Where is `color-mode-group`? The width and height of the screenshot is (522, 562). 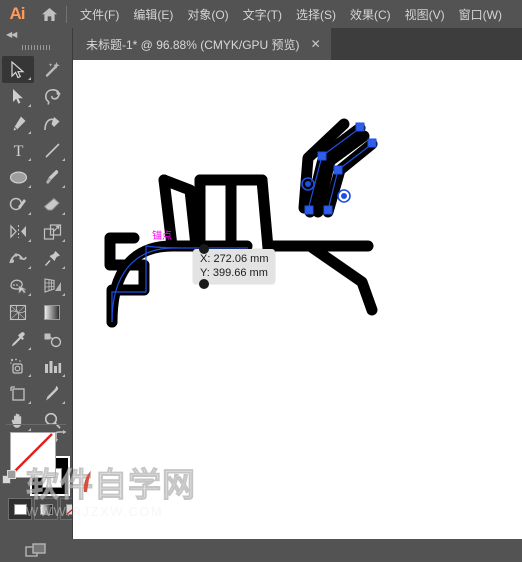
color-mode-group is located at coordinates (40, 509).